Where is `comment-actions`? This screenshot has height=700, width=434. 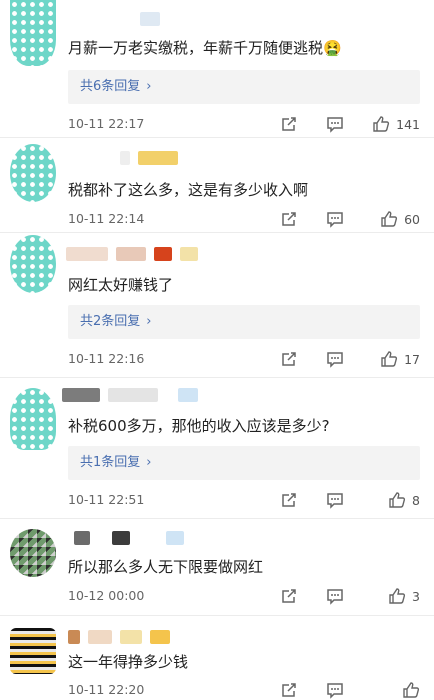
comment-actions is located at coordinates (336, 690).